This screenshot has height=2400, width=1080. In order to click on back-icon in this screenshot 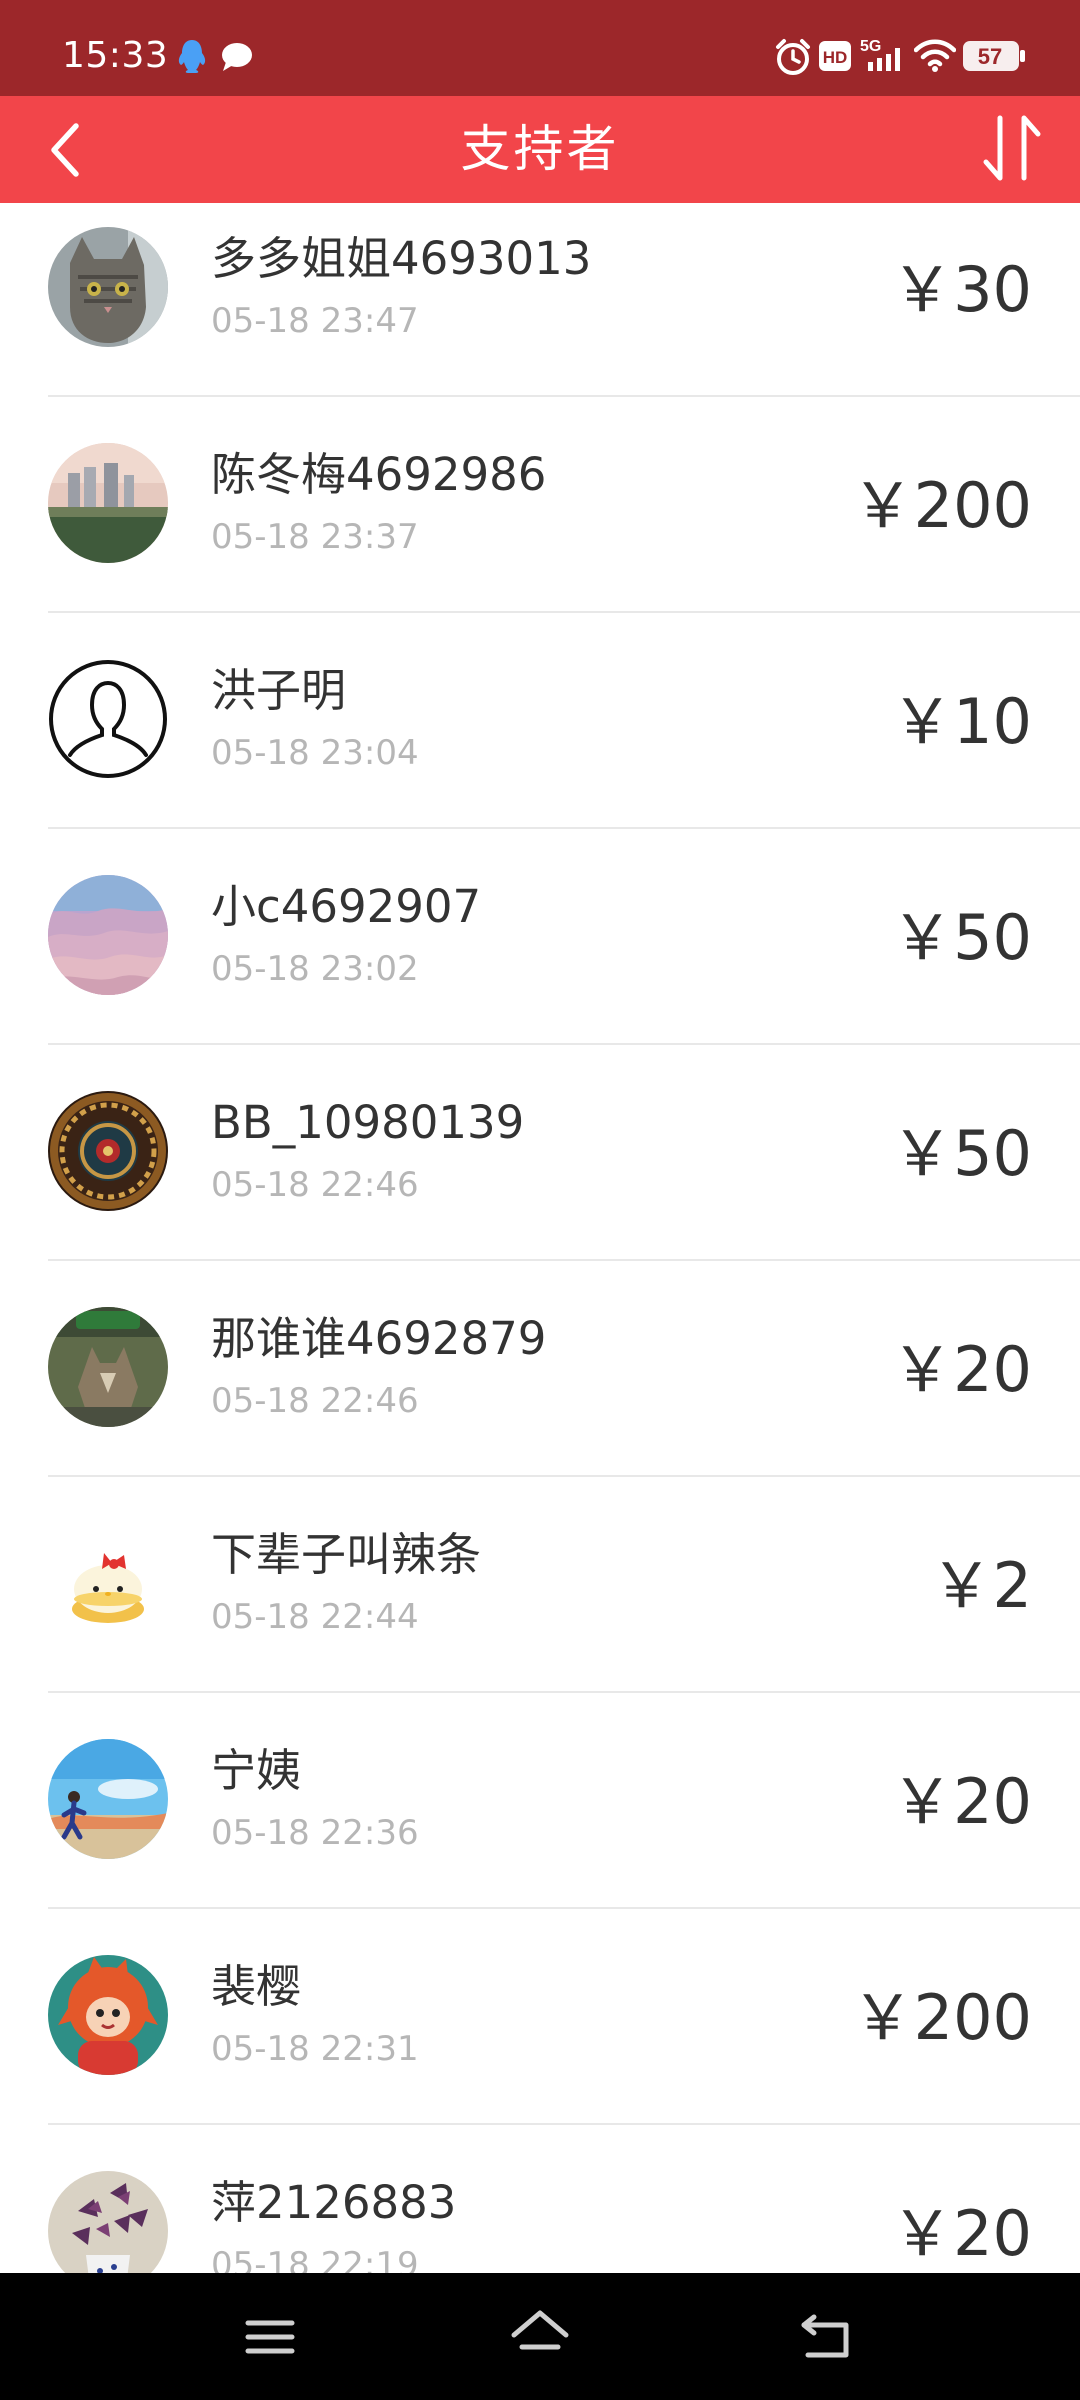, I will do `click(825, 2336)`.